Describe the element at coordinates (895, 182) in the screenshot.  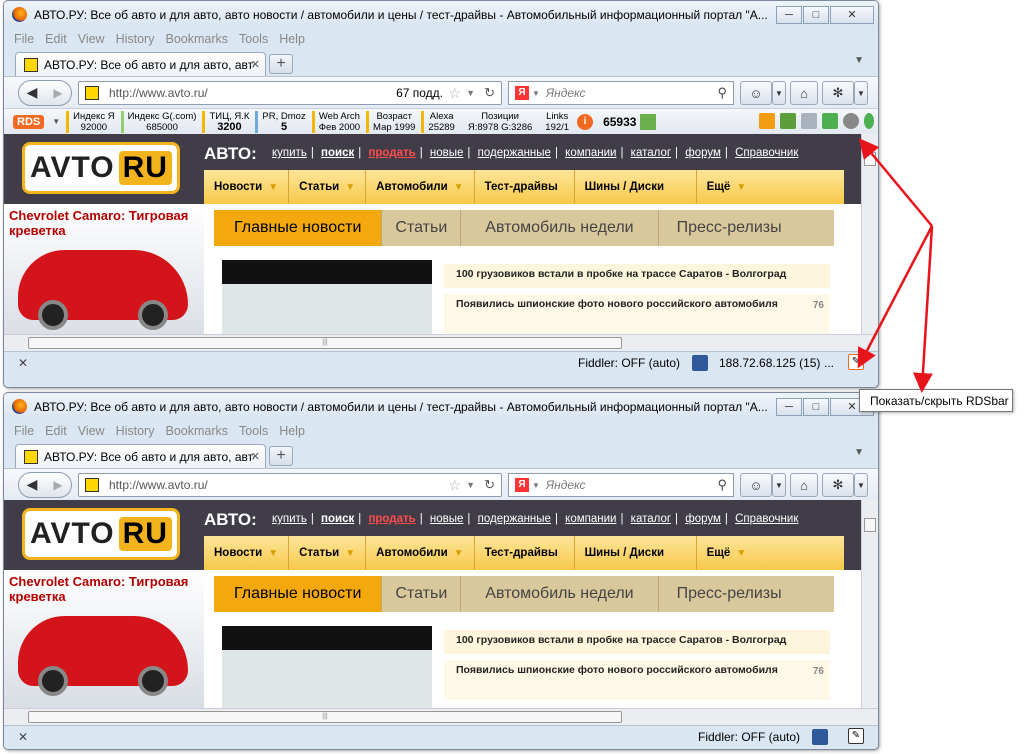
I see `arrow-to-gear` at that location.